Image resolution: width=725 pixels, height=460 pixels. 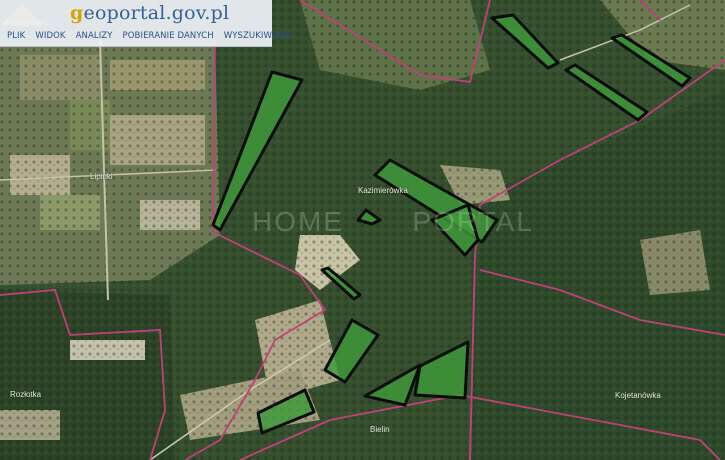 What do you see at coordinates (101, 176) in the screenshot?
I see `place-label: Lipinki` at bounding box center [101, 176].